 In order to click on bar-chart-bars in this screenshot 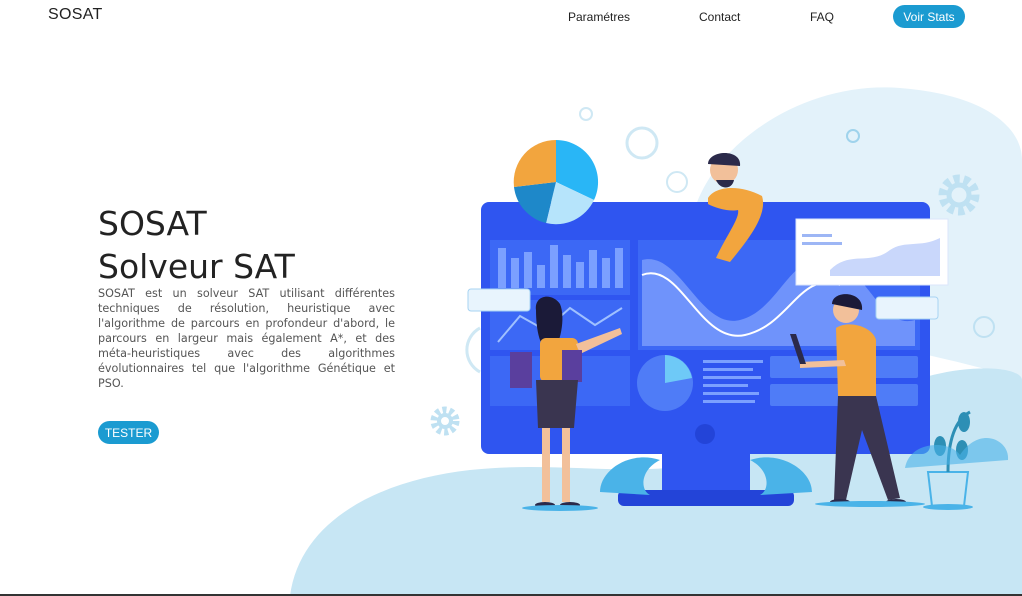, I will do `click(560, 266)`.